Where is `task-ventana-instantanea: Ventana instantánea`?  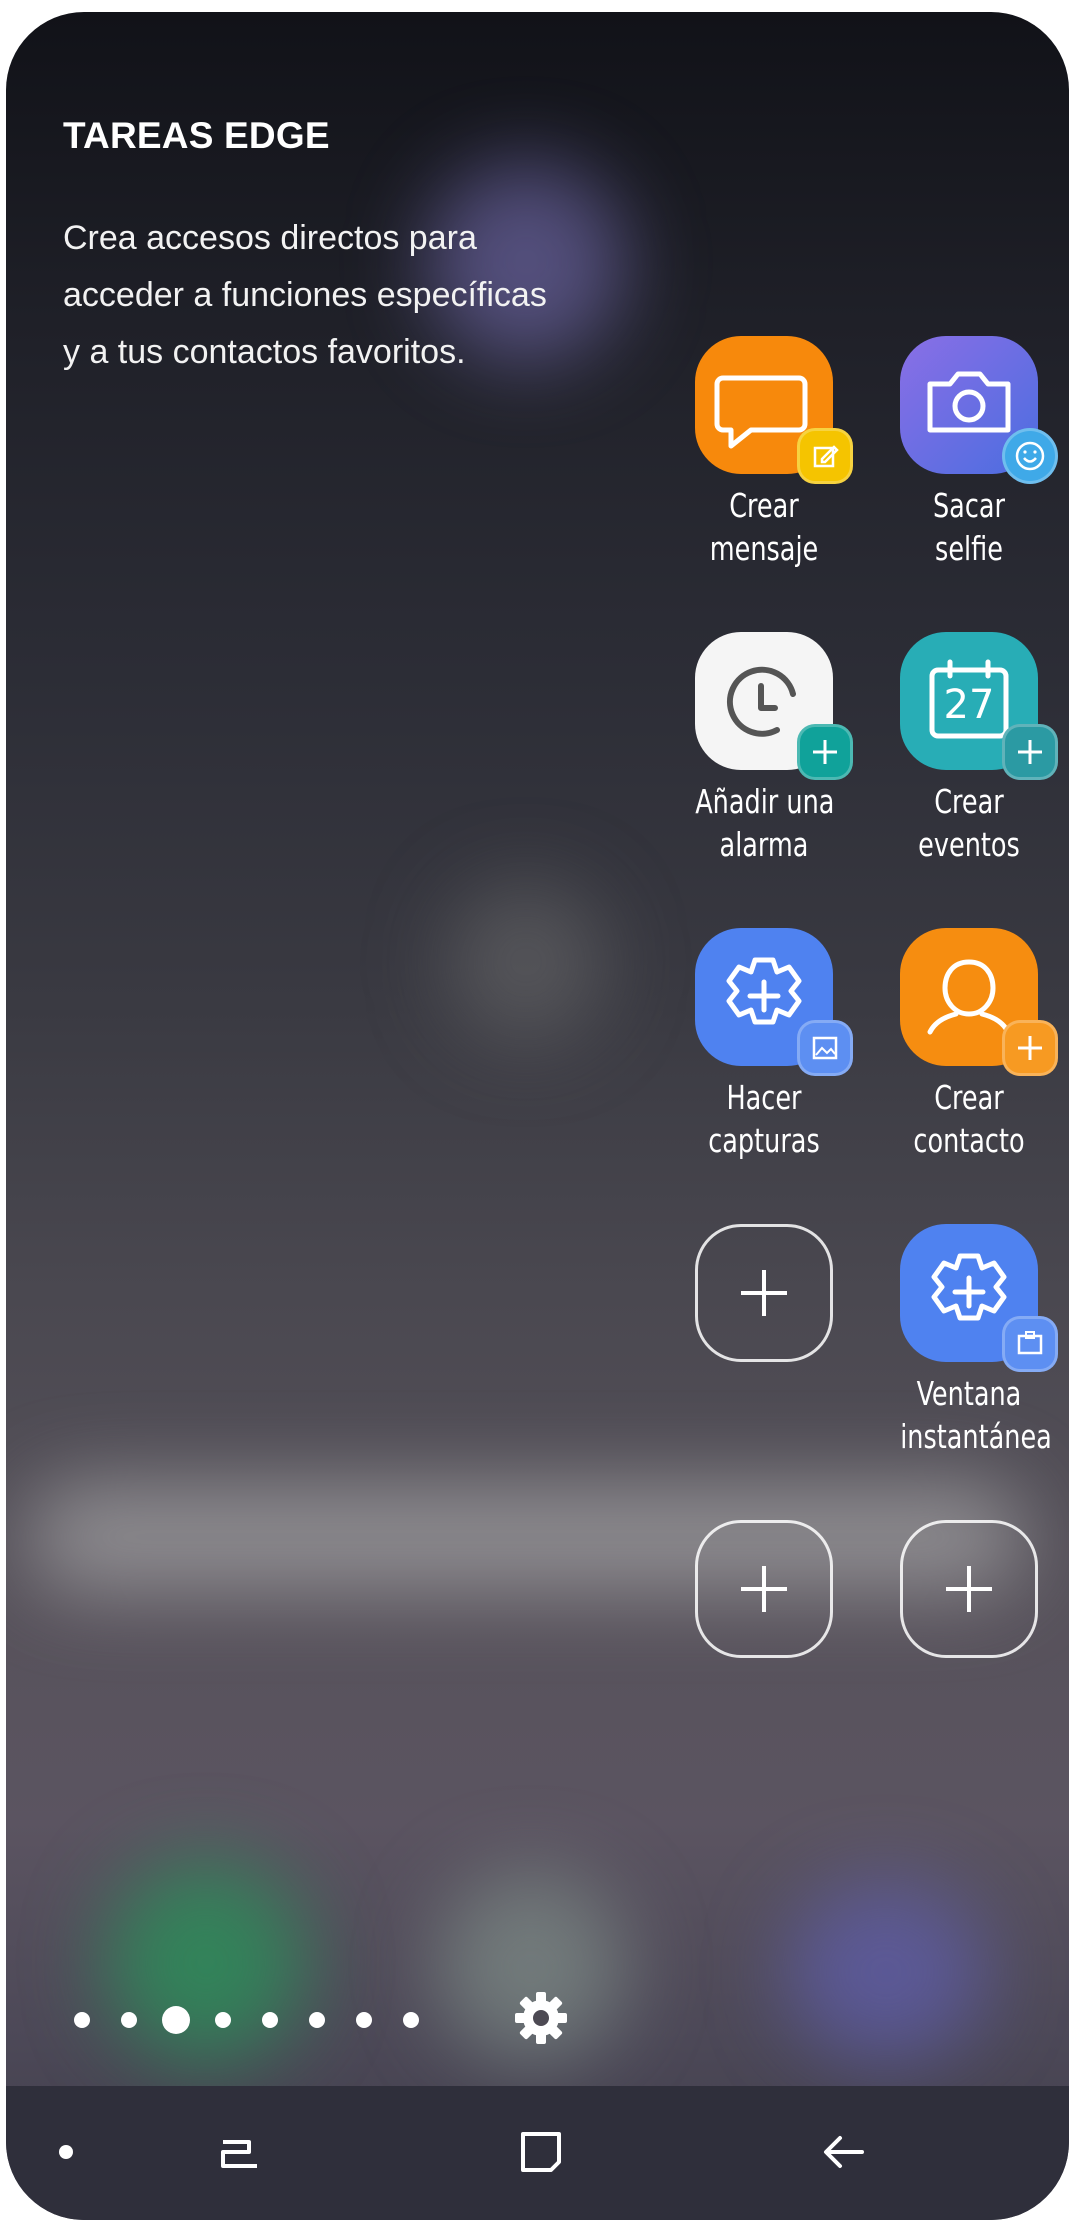 task-ventana-instantanea: Ventana instantánea is located at coordinates (973, 1341).